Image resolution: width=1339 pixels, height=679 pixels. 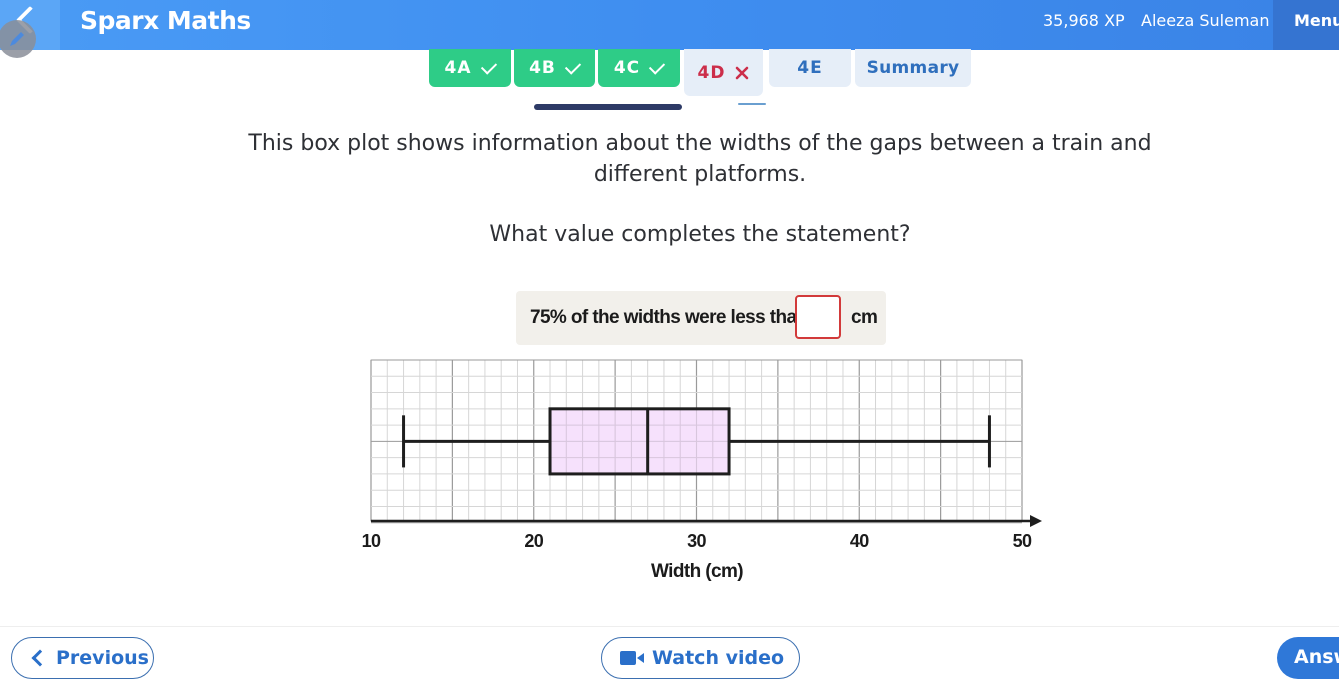 I want to click on answer-label: Answer, so click(x=1316, y=657).